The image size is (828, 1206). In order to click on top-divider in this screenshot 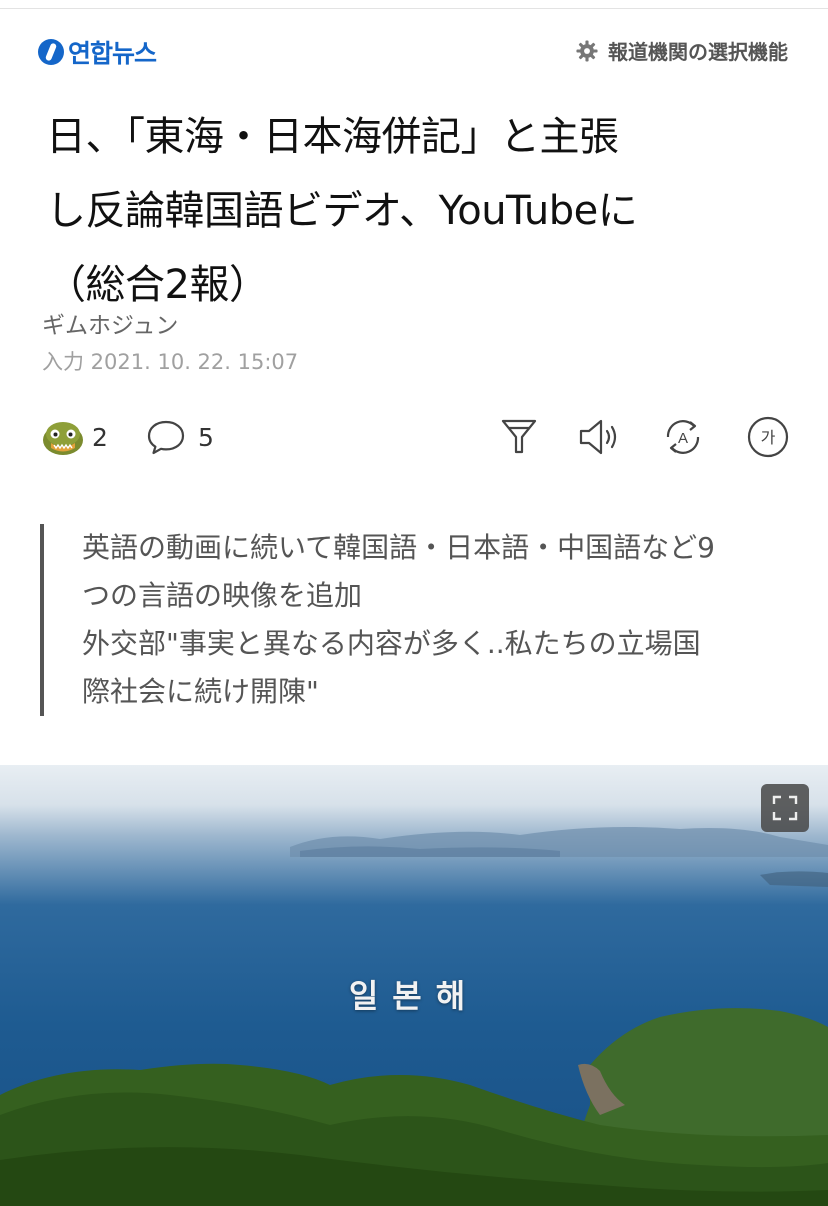, I will do `click(414, 8)`.